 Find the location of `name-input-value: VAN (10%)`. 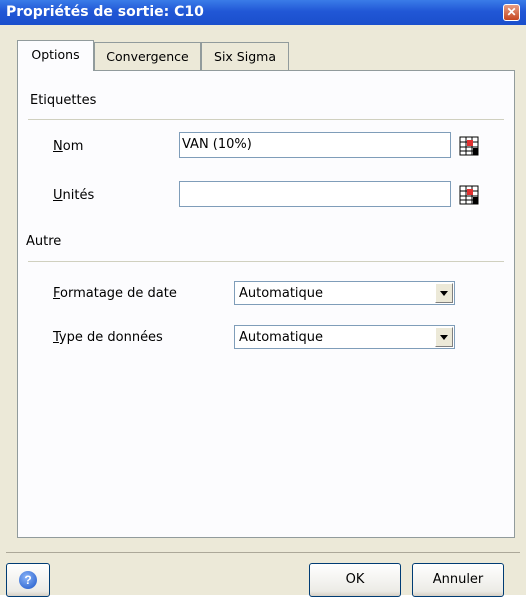

name-input-value: VAN (10%) is located at coordinates (217, 144).